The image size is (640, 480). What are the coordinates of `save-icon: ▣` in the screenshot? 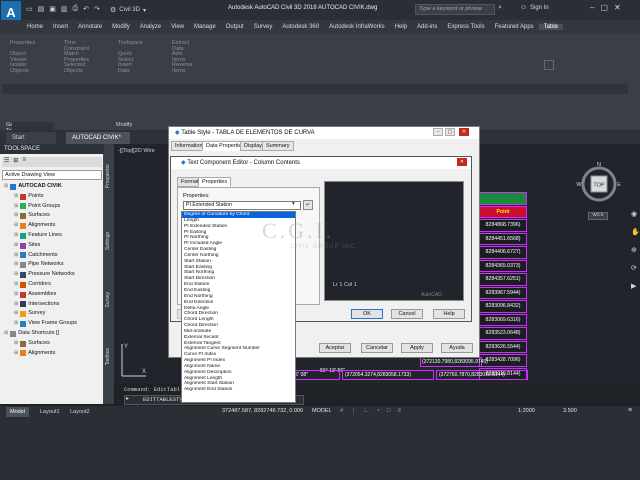 It's located at (52, 9).